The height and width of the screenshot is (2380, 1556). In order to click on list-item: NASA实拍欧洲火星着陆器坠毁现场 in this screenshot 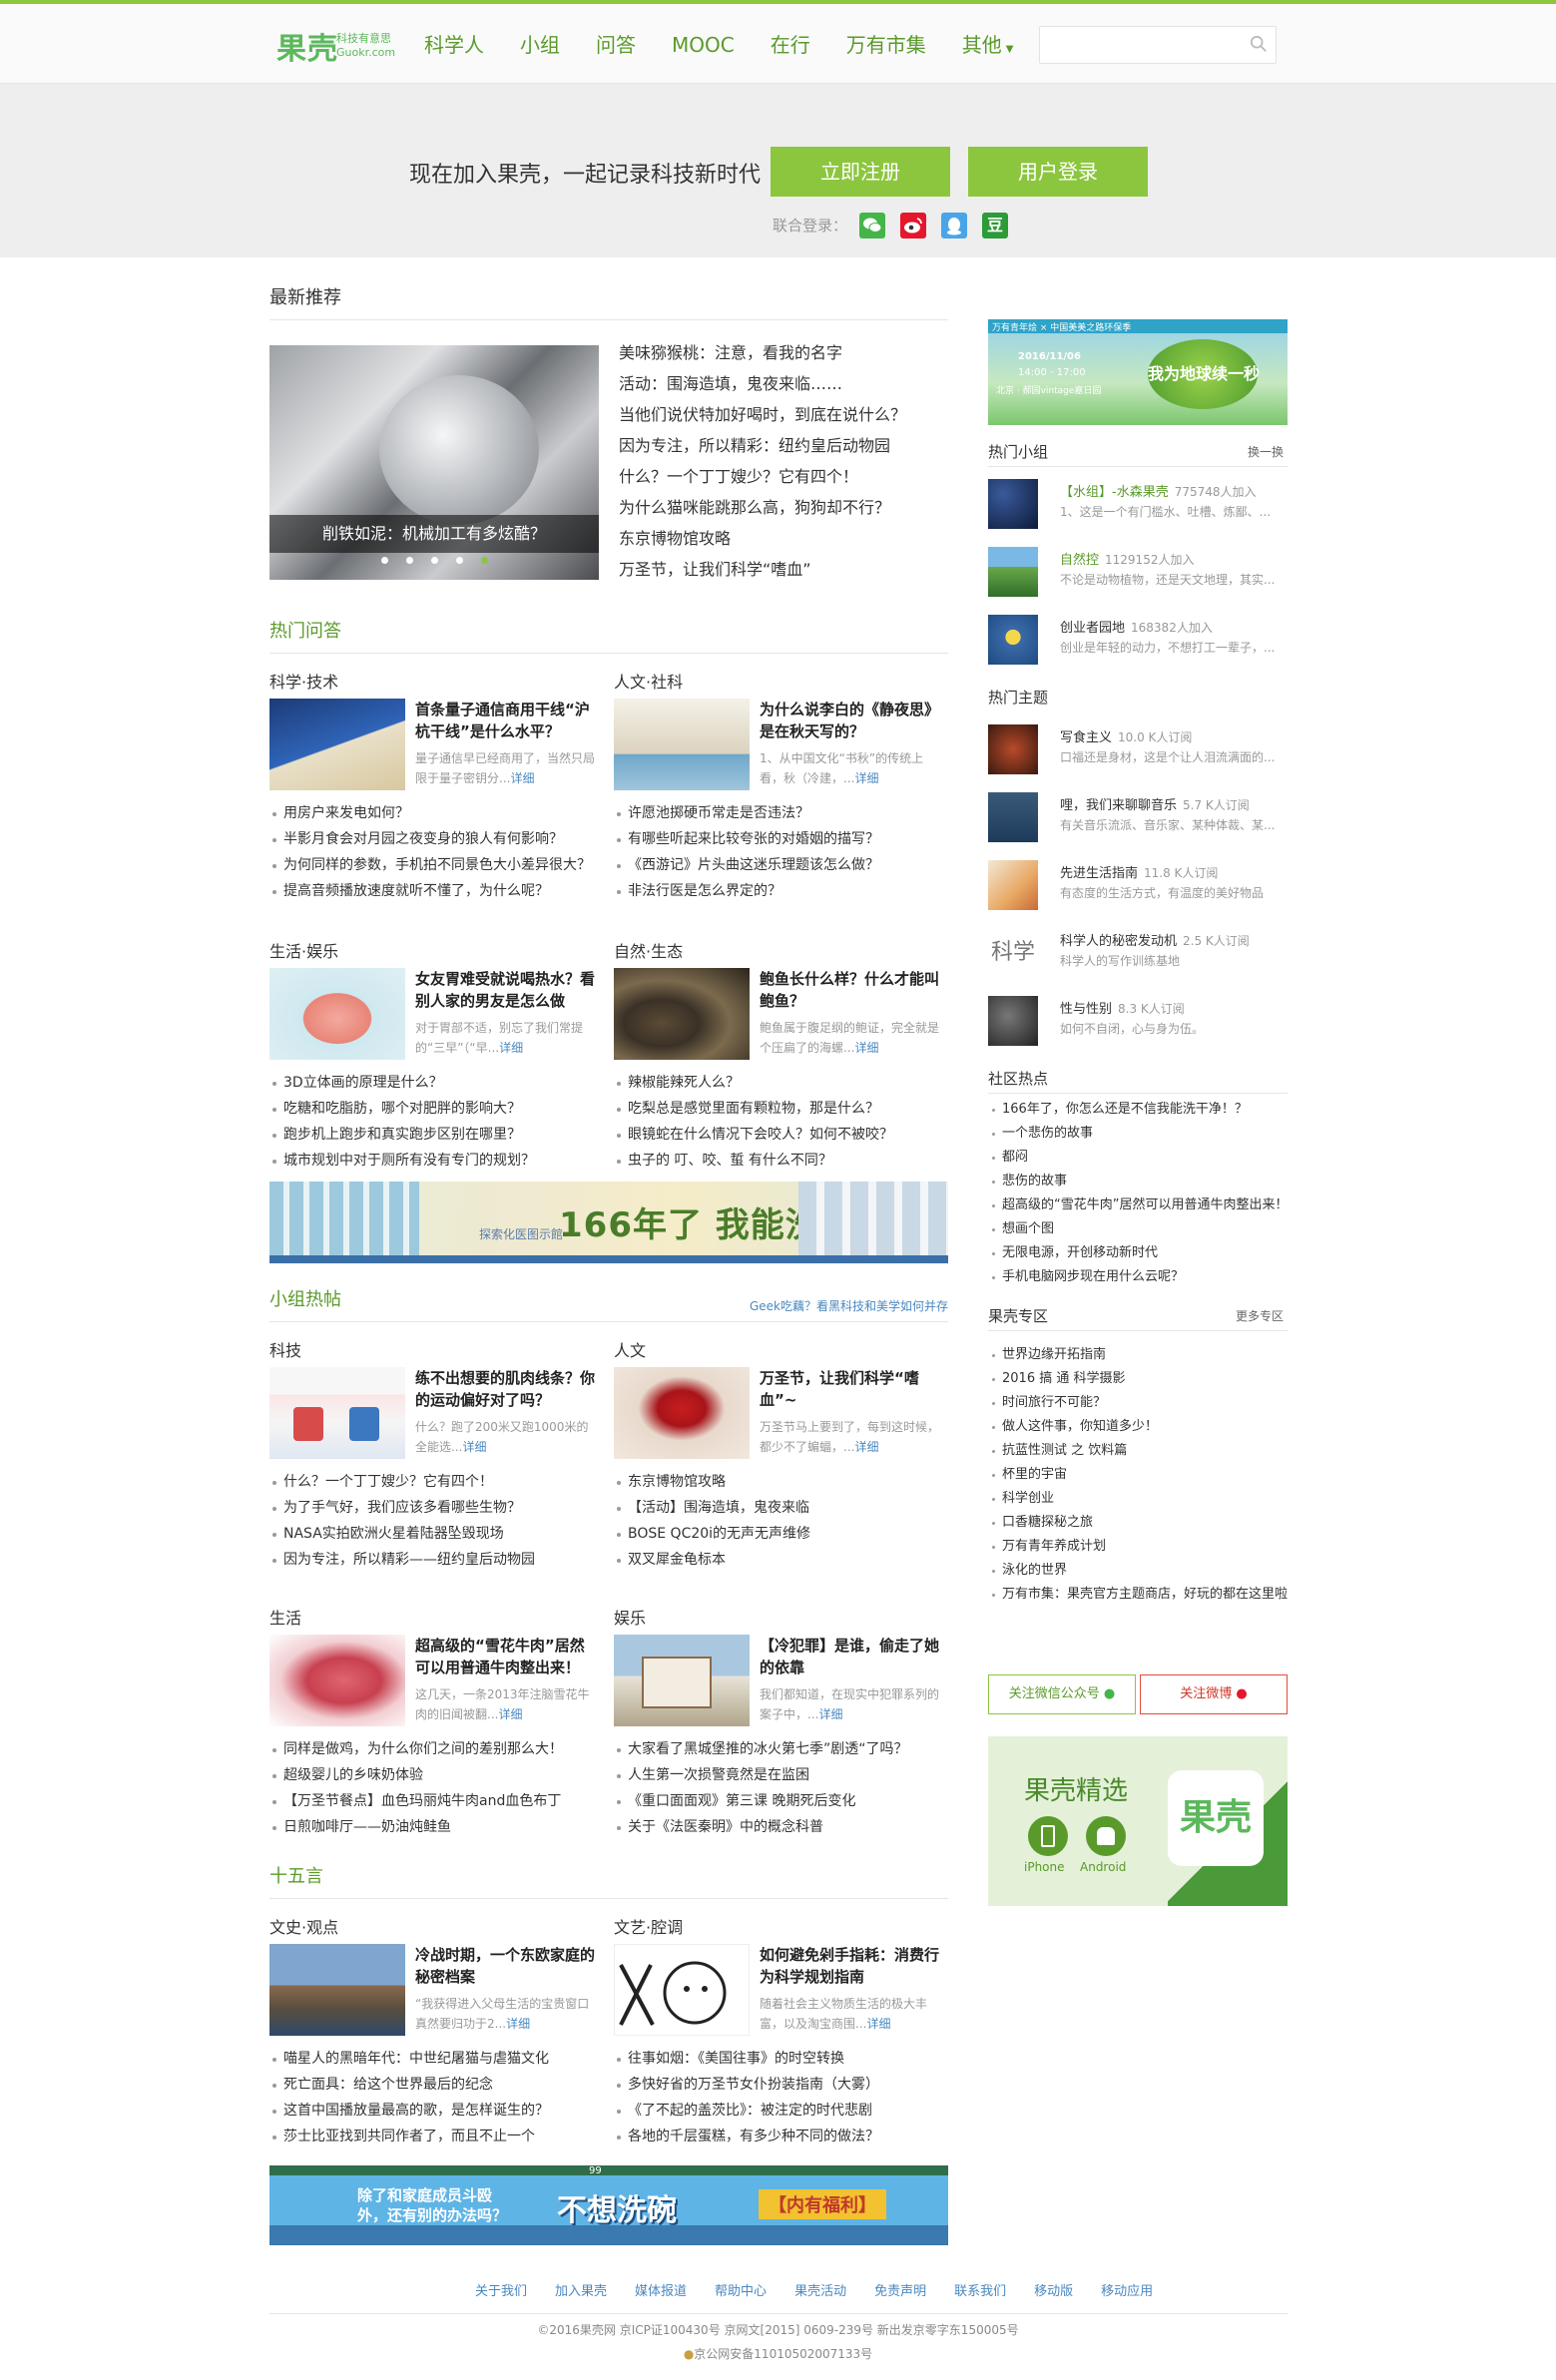, I will do `click(434, 1534)`.